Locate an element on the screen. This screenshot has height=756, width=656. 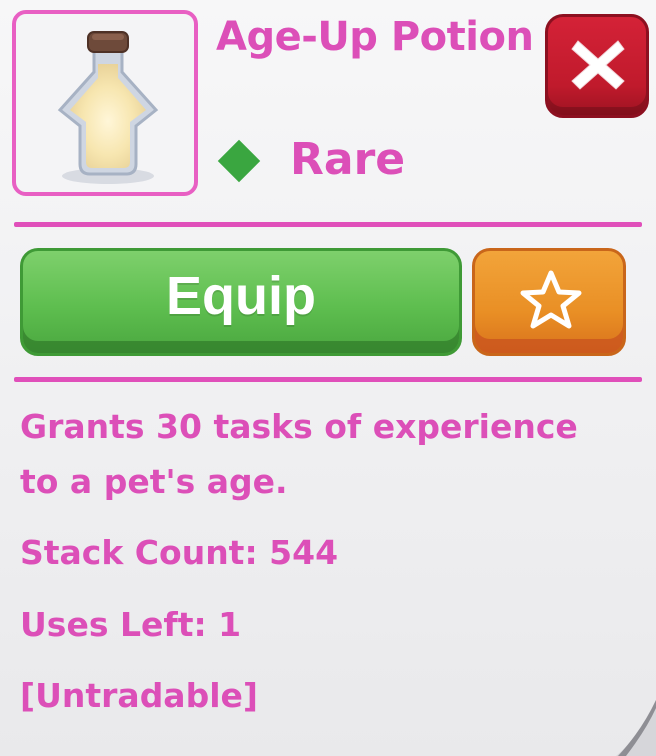
equip-button-label: Equip is located at coordinates (241, 296).